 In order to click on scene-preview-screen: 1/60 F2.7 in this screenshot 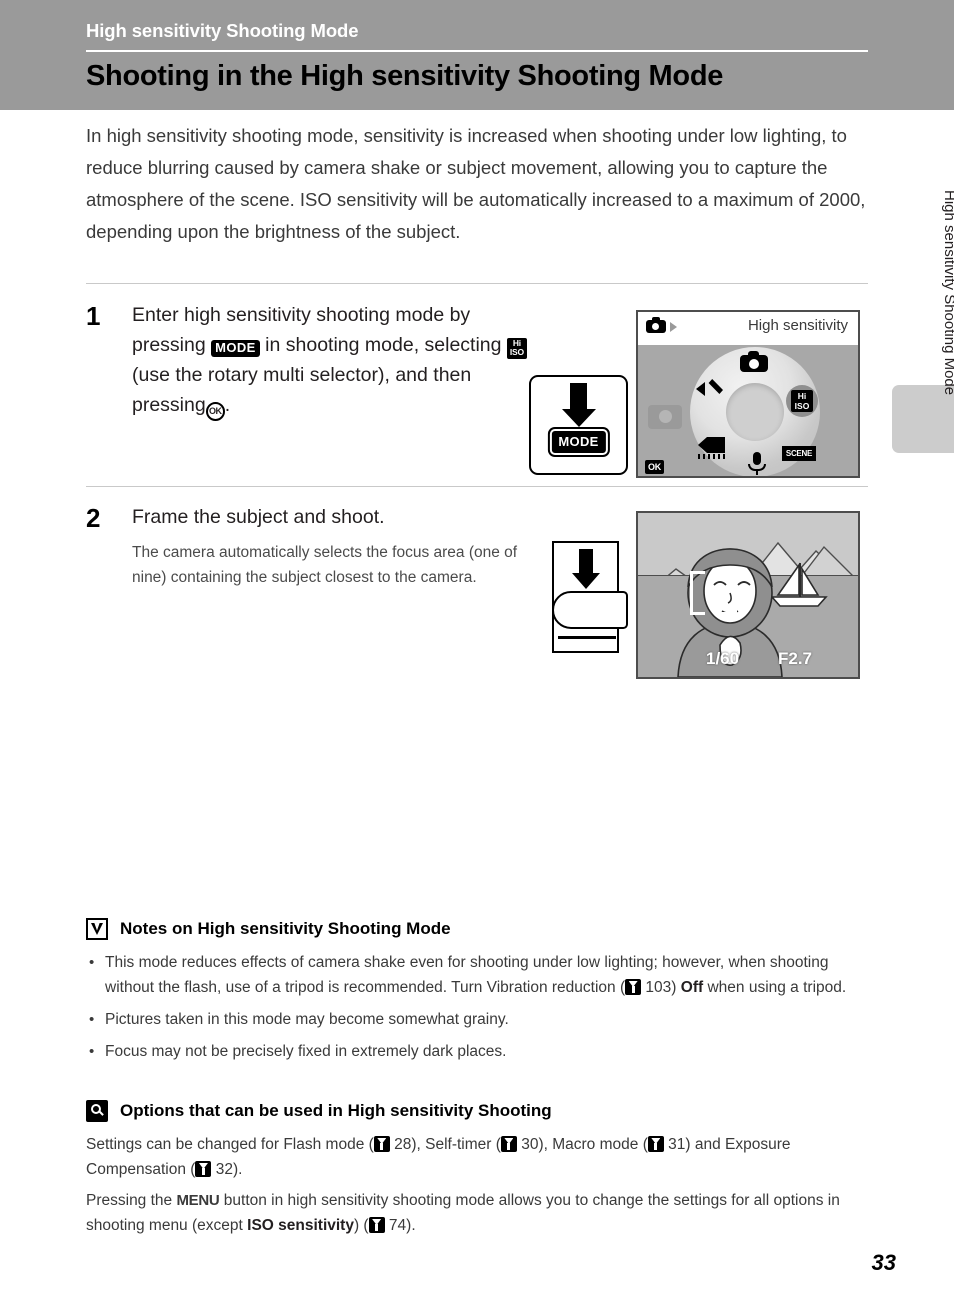, I will do `click(748, 595)`.